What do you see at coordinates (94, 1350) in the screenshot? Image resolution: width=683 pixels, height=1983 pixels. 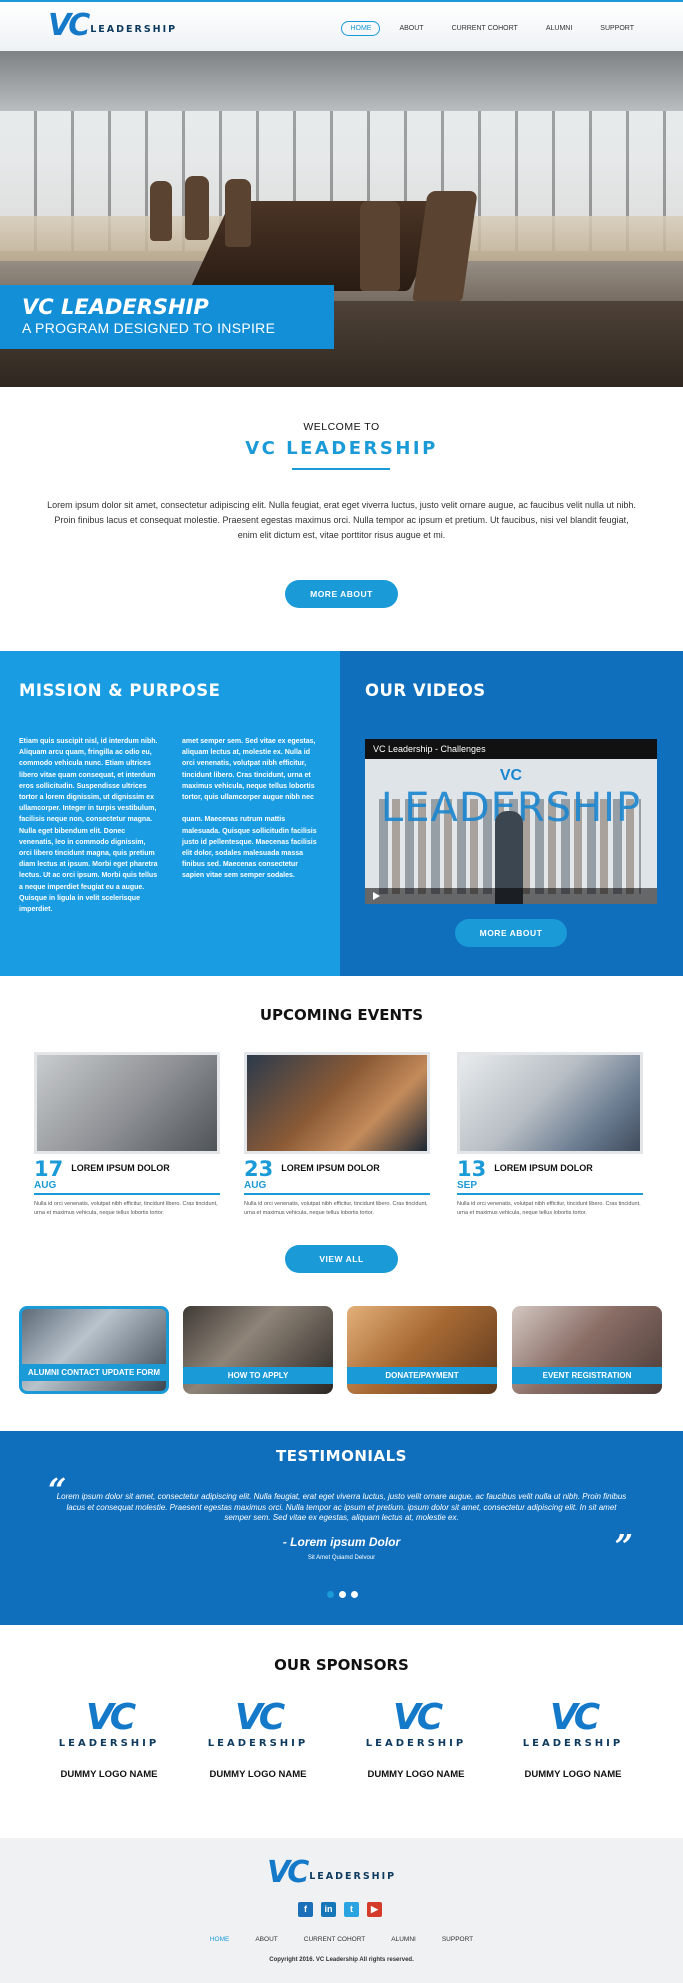 I see `quick-link-alumni-contact: ALUMNI CONTACT UPDATE FORM` at bounding box center [94, 1350].